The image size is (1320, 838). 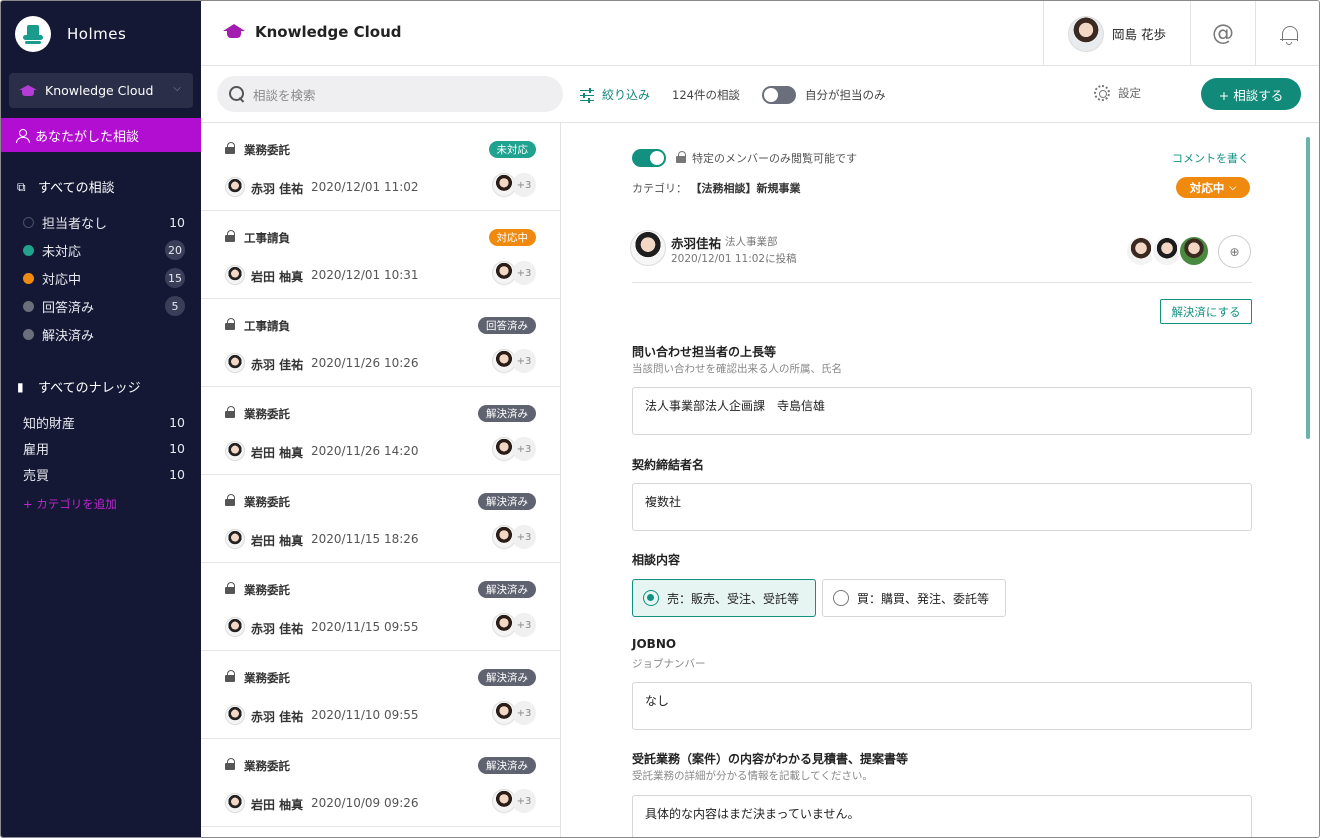 I want to click on scrollbar, so click(x=1308, y=288).